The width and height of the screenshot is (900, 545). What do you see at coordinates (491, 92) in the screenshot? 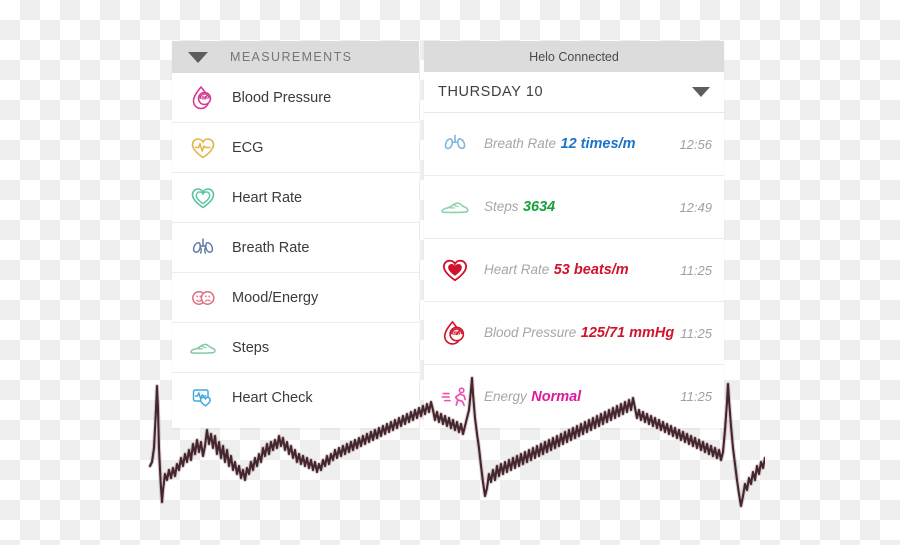
I see `day-selector-label: THURSDAY 10` at bounding box center [491, 92].